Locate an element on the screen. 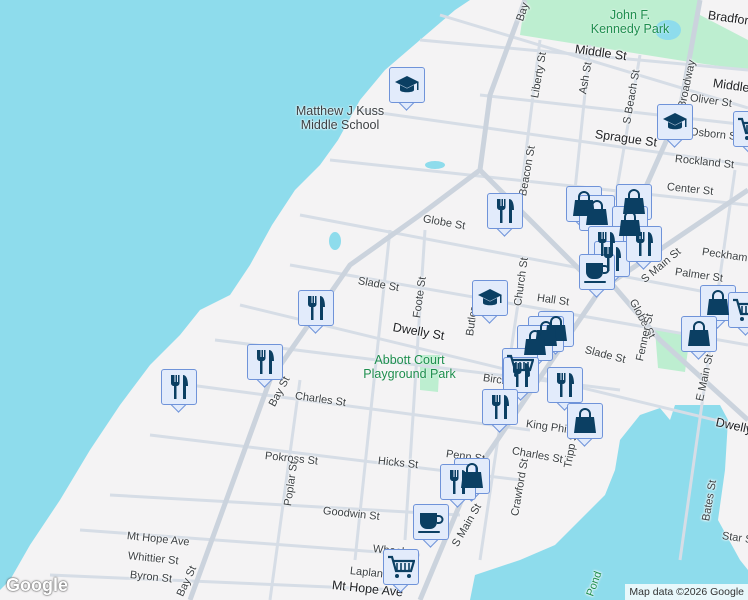 The height and width of the screenshot is (600, 748). map-attribution: Map data ©2026 Google is located at coordinates (686, 592).